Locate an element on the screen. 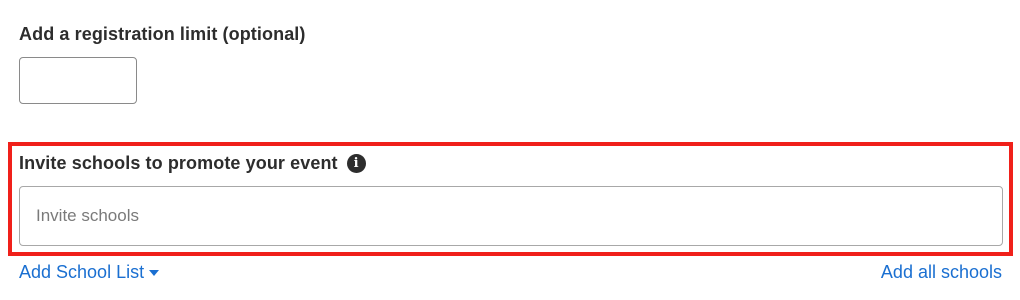 The height and width of the screenshot is (300, 1020). invite-label-row: Invite schools to promote your event i is located at coordinates (192, 163).